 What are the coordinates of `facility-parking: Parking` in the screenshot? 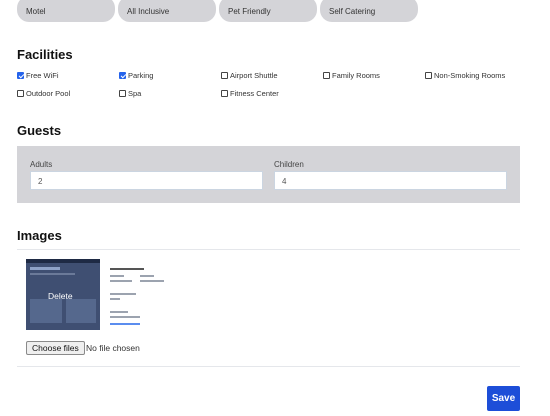 It's located at (136, 75).